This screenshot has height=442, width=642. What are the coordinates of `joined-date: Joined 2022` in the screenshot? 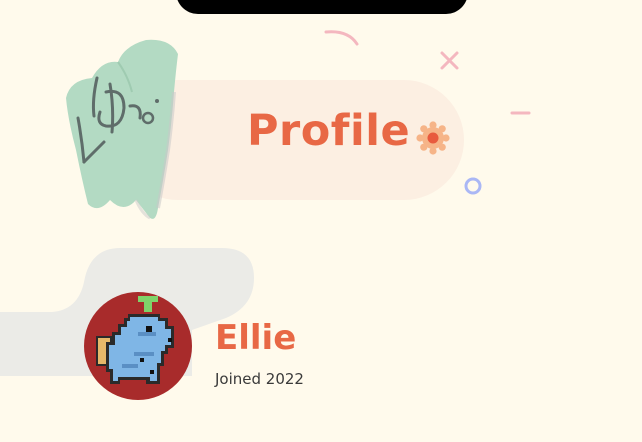 It's located at (259, 379).